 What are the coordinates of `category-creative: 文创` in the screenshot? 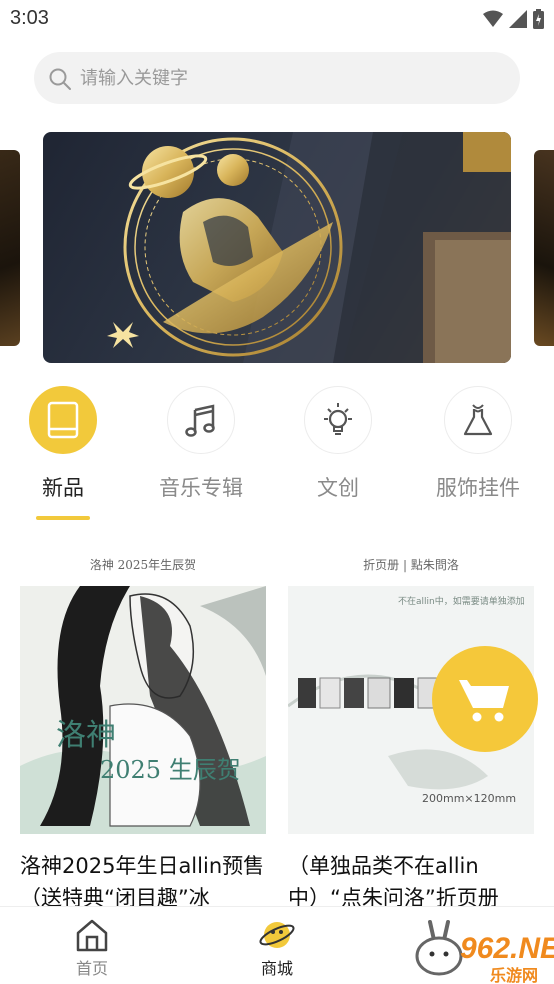 It's located at (338, 454).